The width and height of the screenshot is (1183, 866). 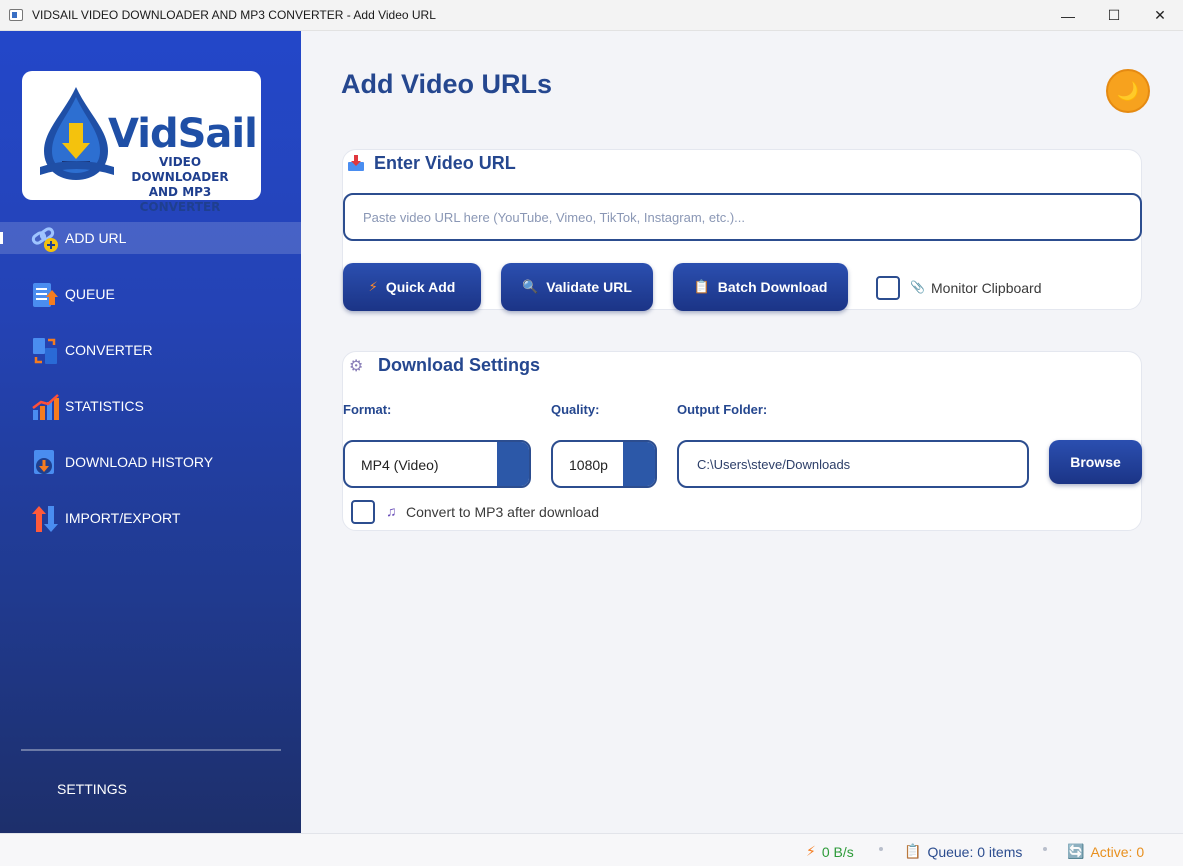 What do you see at coordinates (742, 217) in the screenshot?
I see `video-url-input` at bounding box center [742, 217].